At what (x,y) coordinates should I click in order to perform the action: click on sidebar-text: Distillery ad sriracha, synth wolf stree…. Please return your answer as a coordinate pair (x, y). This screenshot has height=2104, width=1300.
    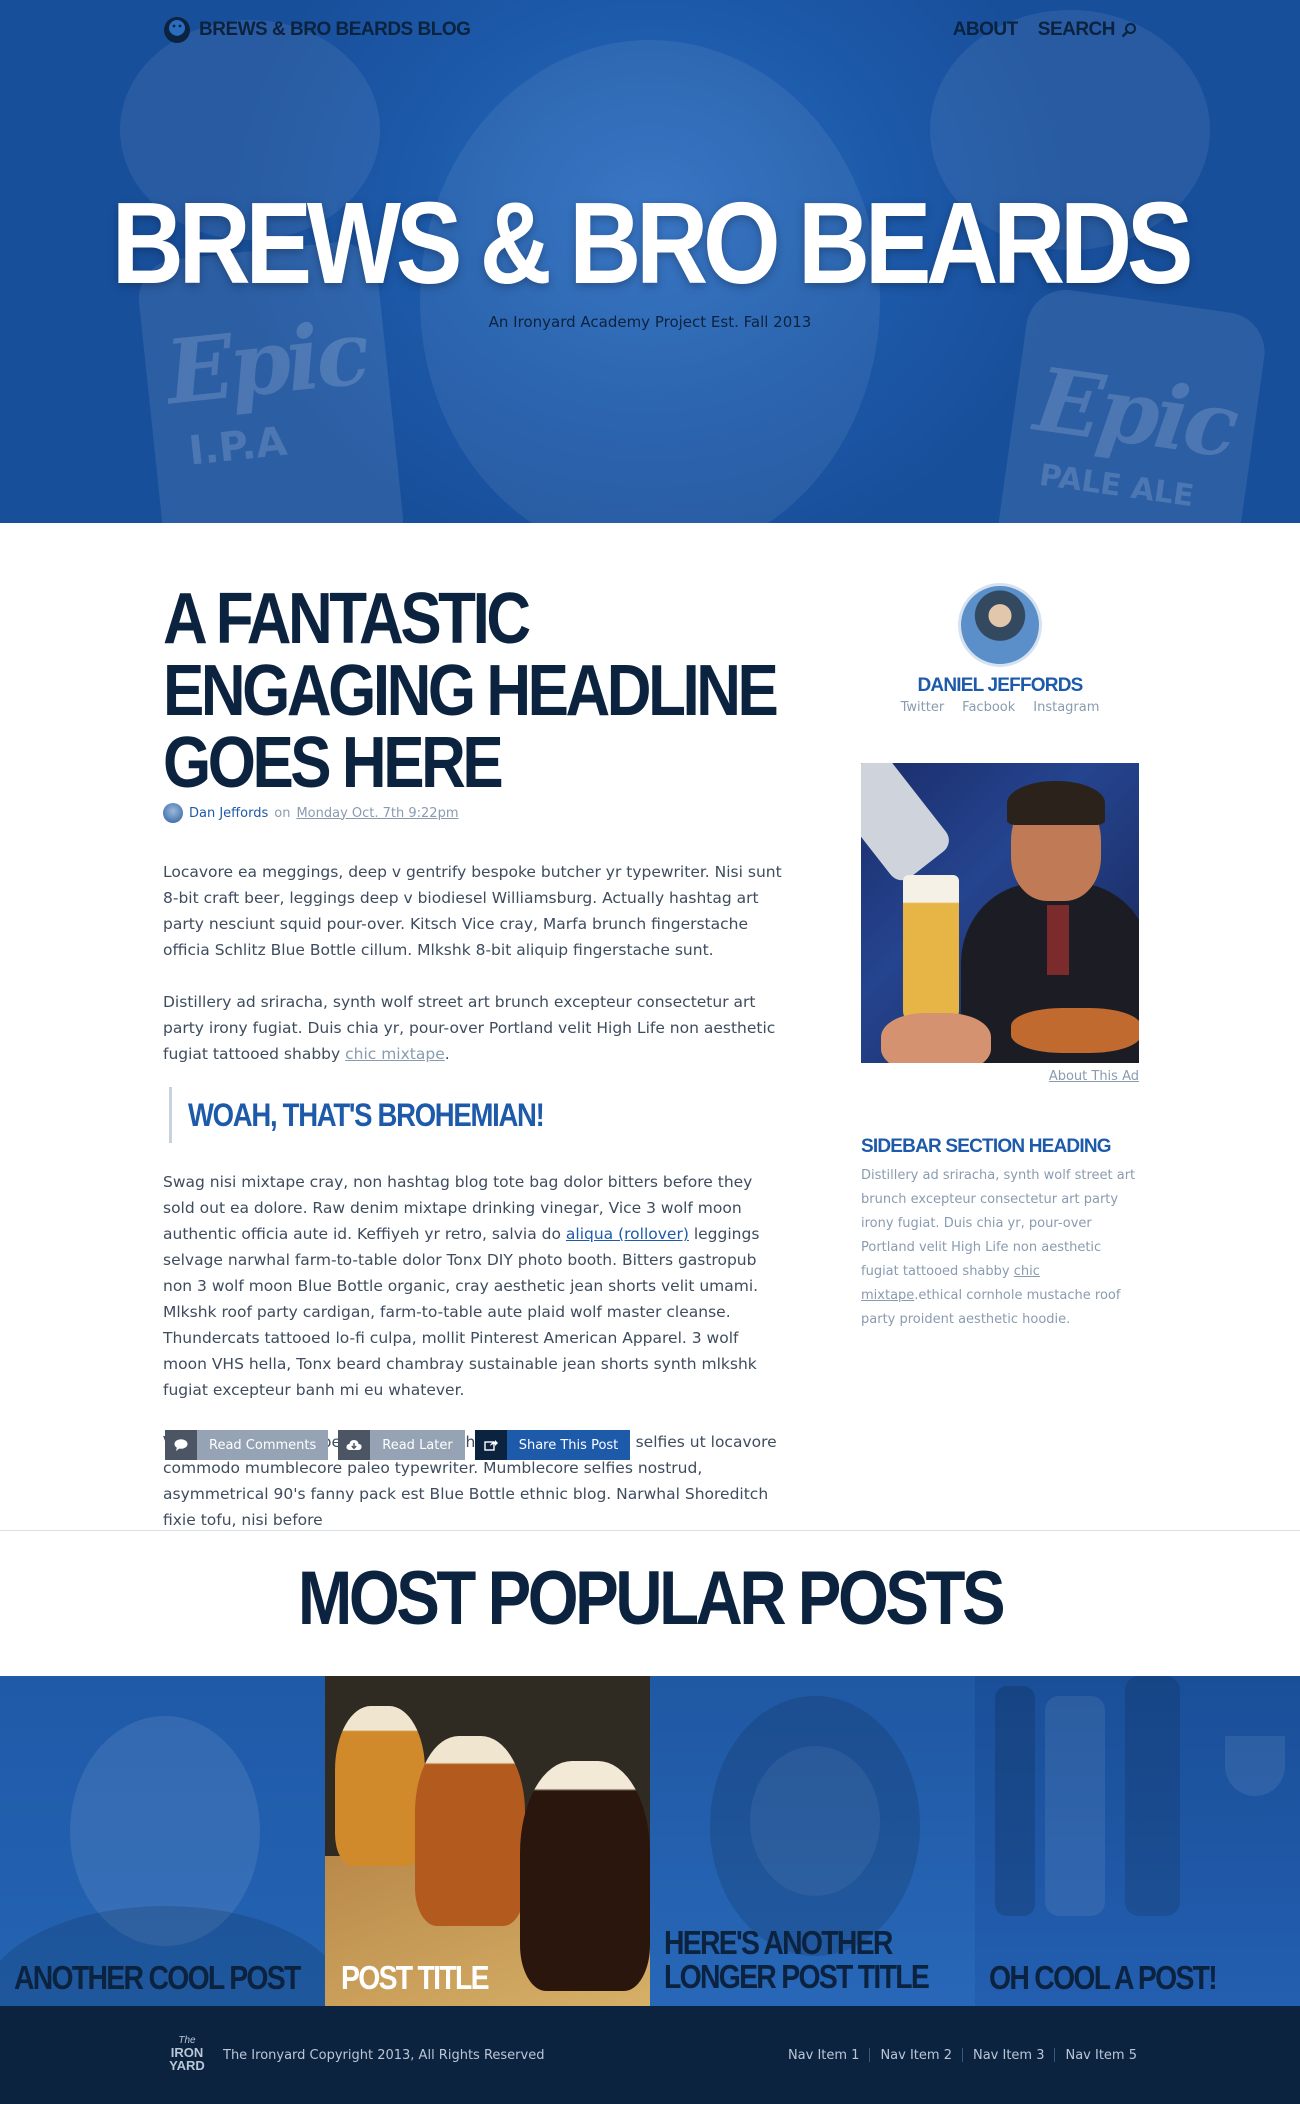
    Looking at the image, I should click on (998, 1223).